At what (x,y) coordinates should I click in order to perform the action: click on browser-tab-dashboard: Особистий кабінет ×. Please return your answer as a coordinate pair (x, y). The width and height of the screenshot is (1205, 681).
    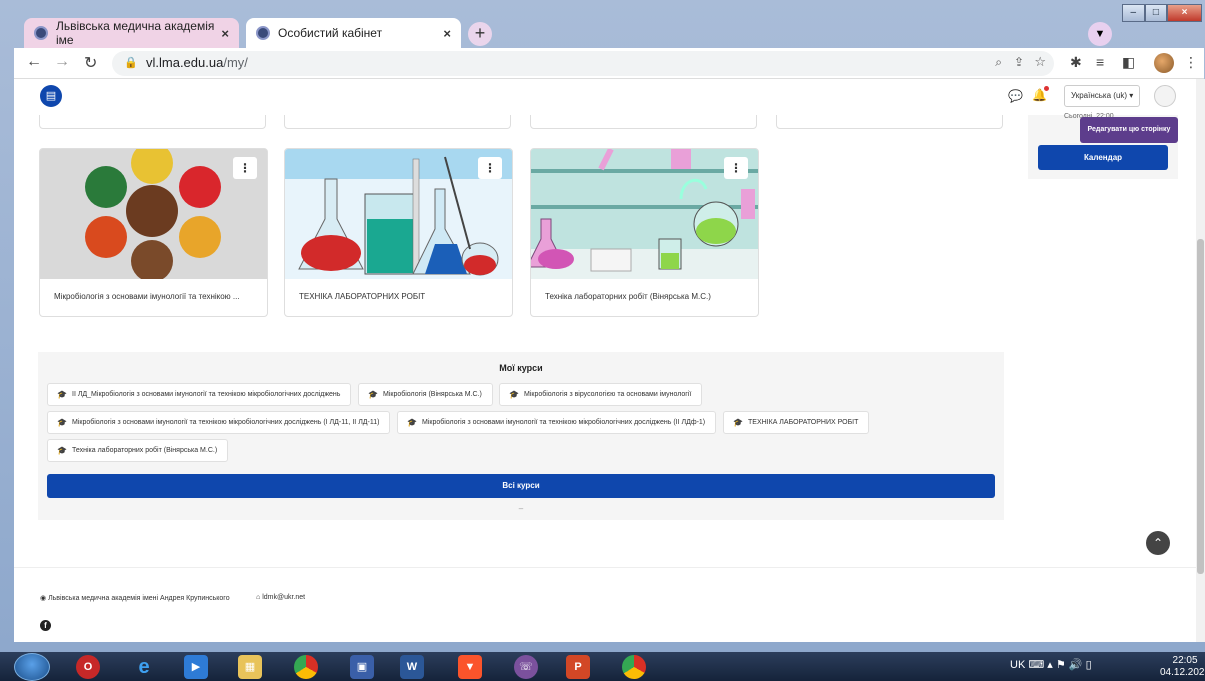
    Looking at the image, I should click on (353, 33).